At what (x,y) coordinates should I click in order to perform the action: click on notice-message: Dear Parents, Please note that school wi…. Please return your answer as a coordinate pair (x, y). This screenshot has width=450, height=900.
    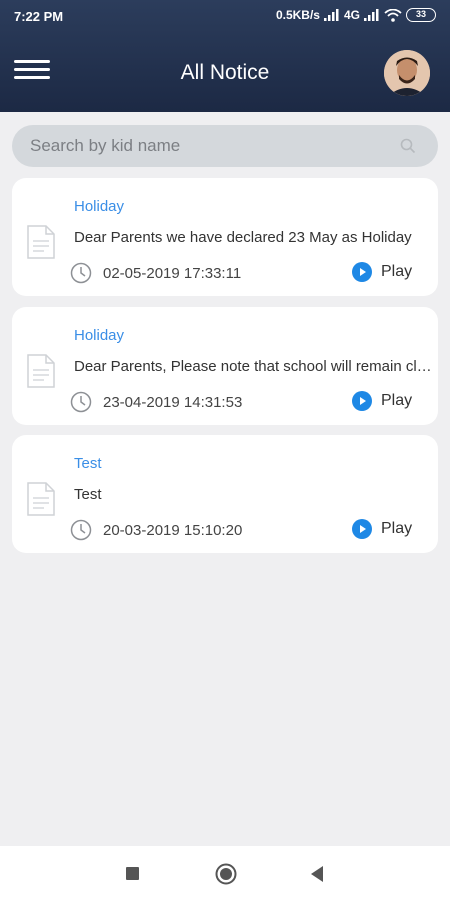
    Looking at the image, I should click on (254, 366).